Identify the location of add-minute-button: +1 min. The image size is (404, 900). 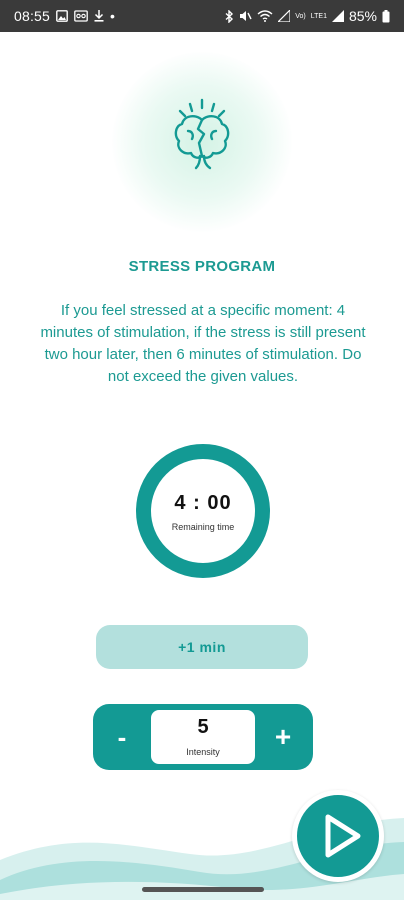
(202, 647).